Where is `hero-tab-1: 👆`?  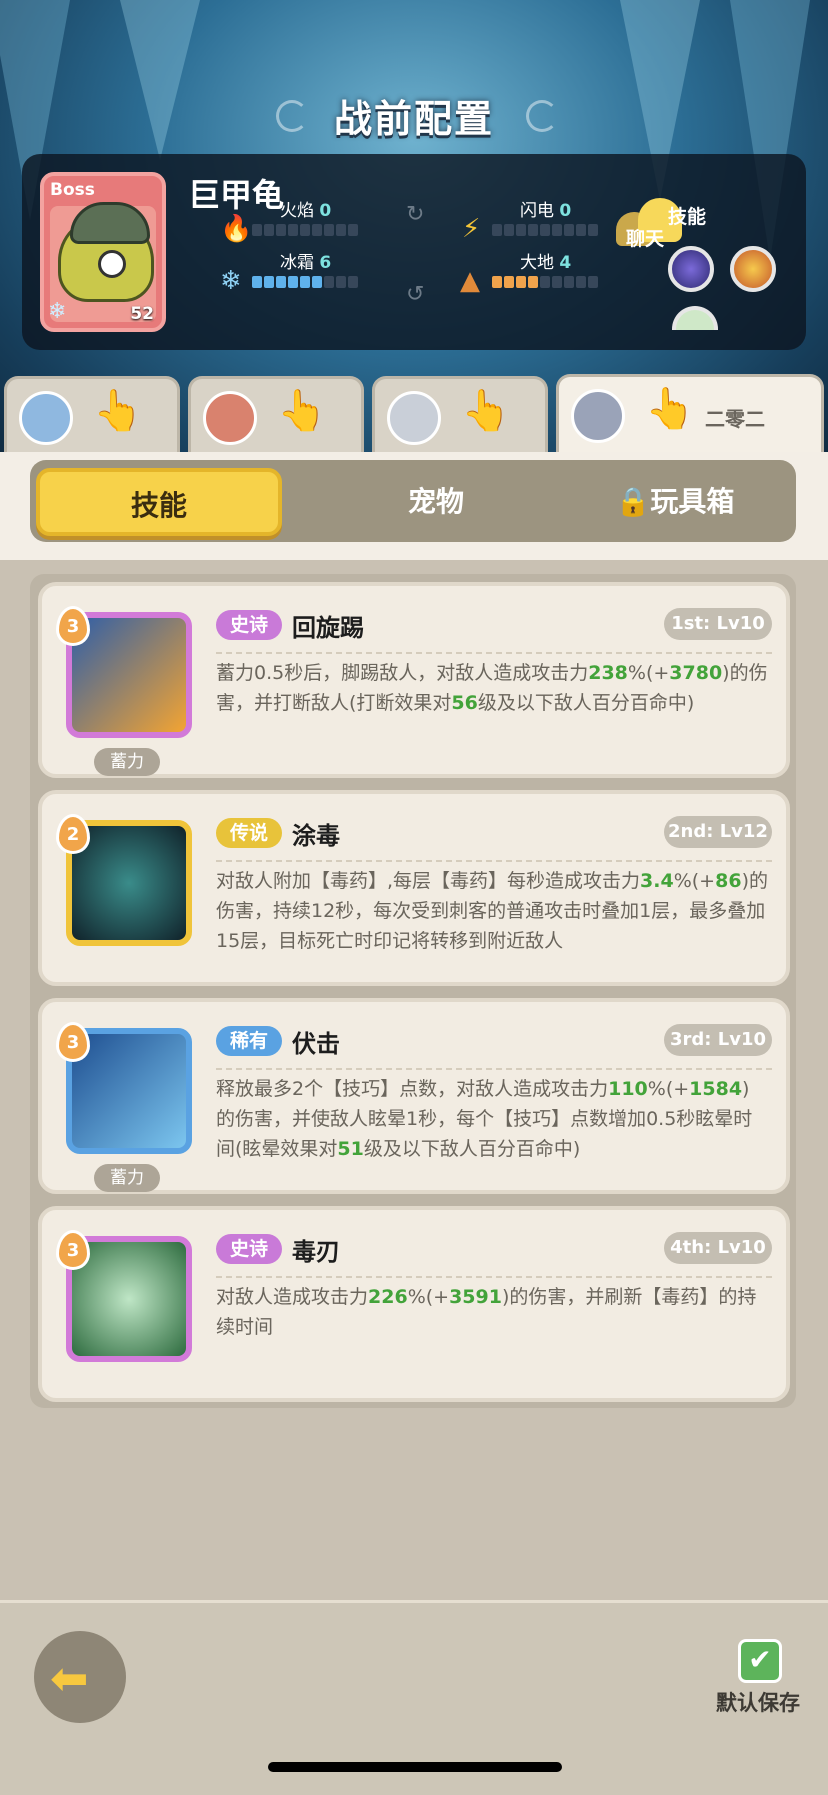 hero-tab-1: 👆 is located at coordinates (92, 417).